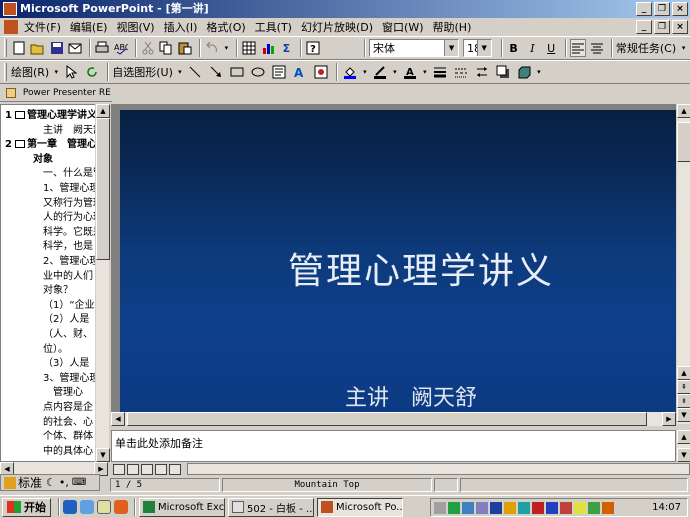  I want to click on clip-art-icon, so click(321, 72).